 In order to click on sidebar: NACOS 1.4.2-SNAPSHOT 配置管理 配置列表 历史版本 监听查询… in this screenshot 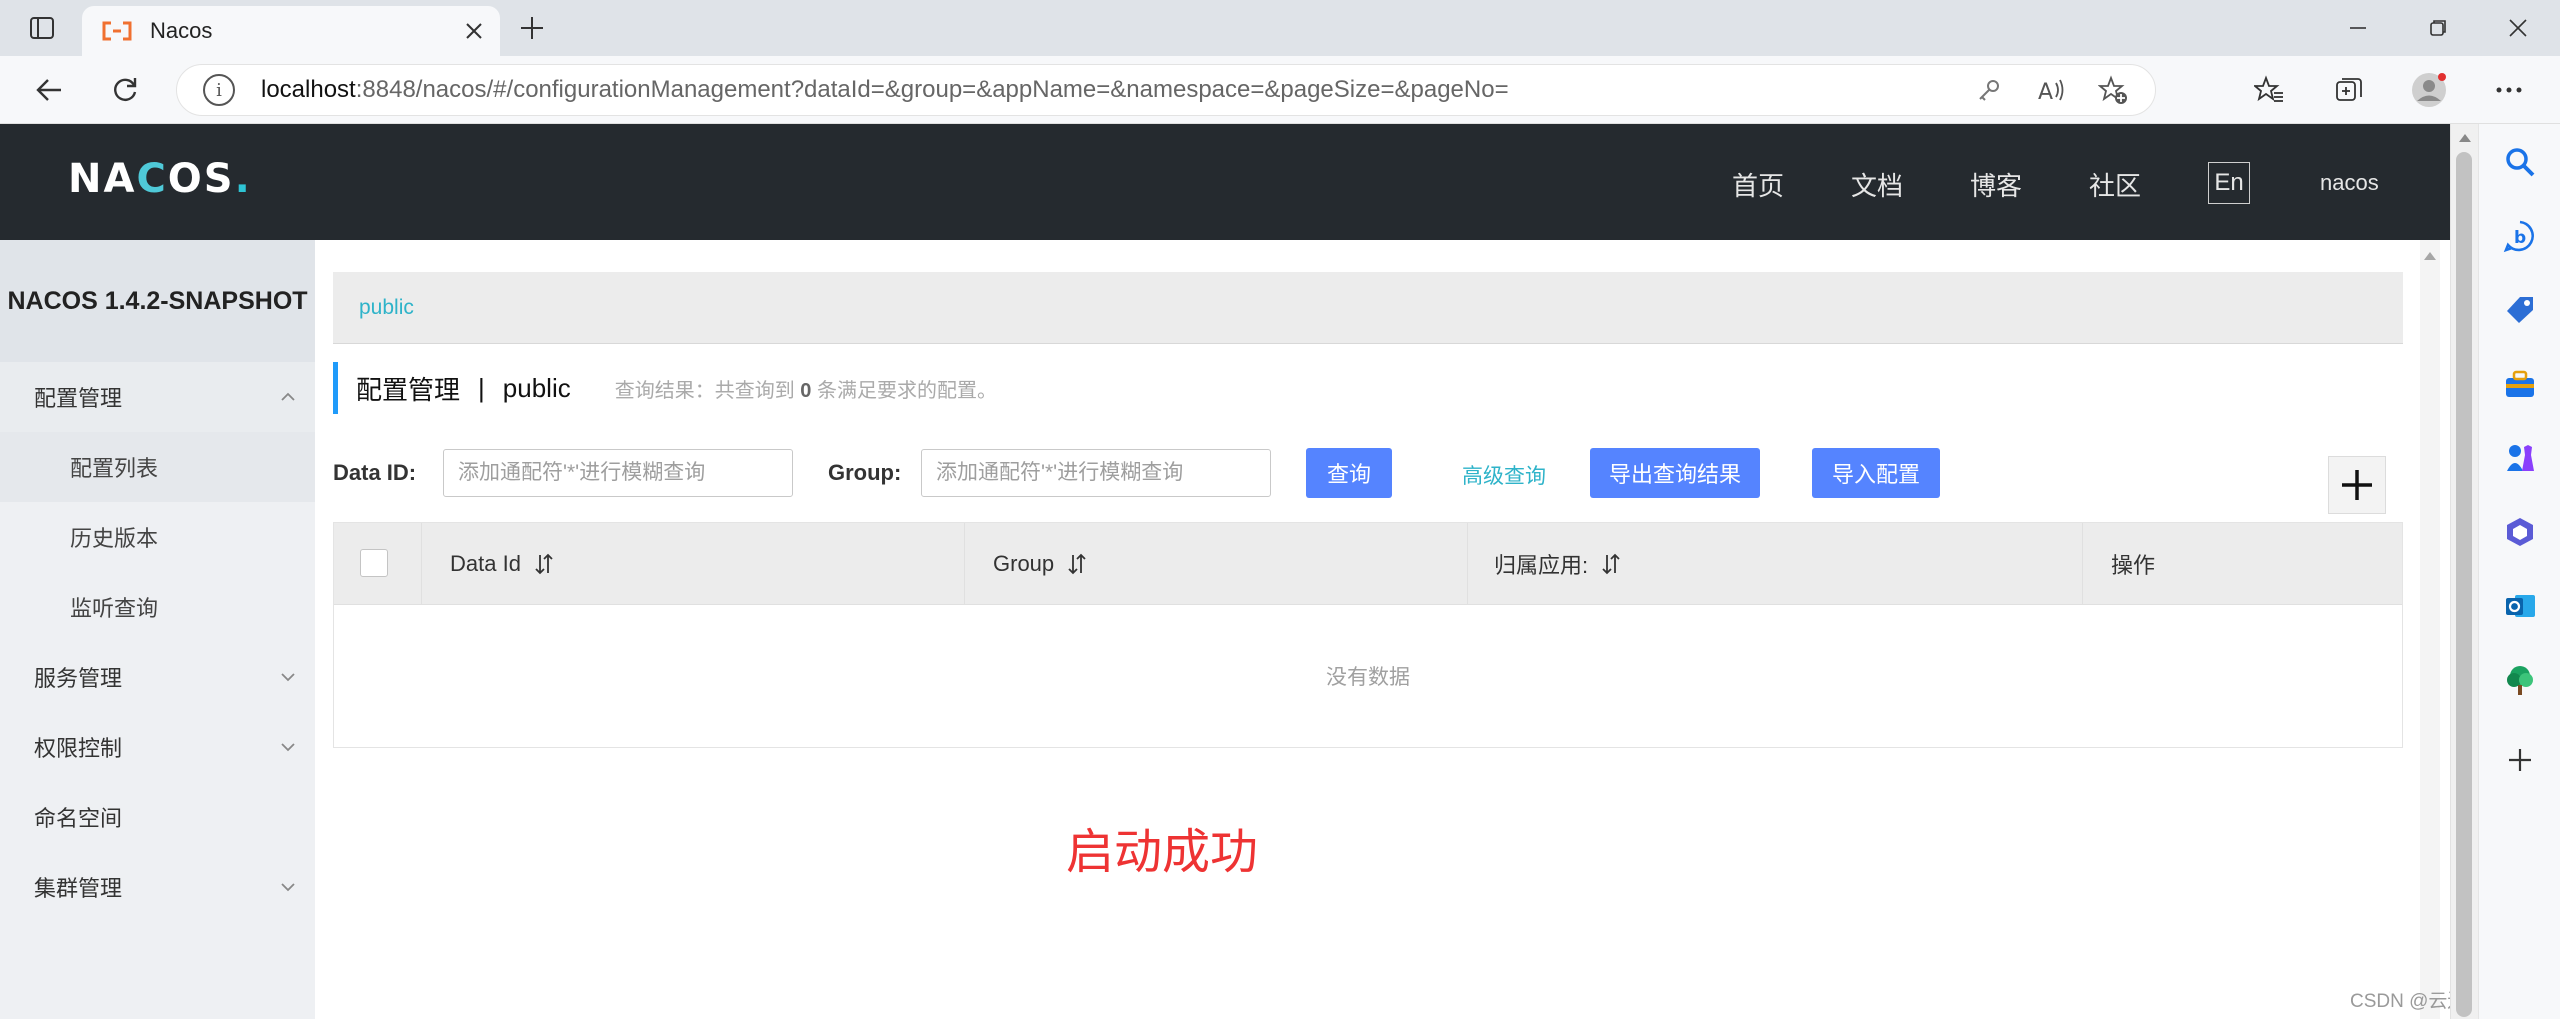, I will do `click(157, 629)`.